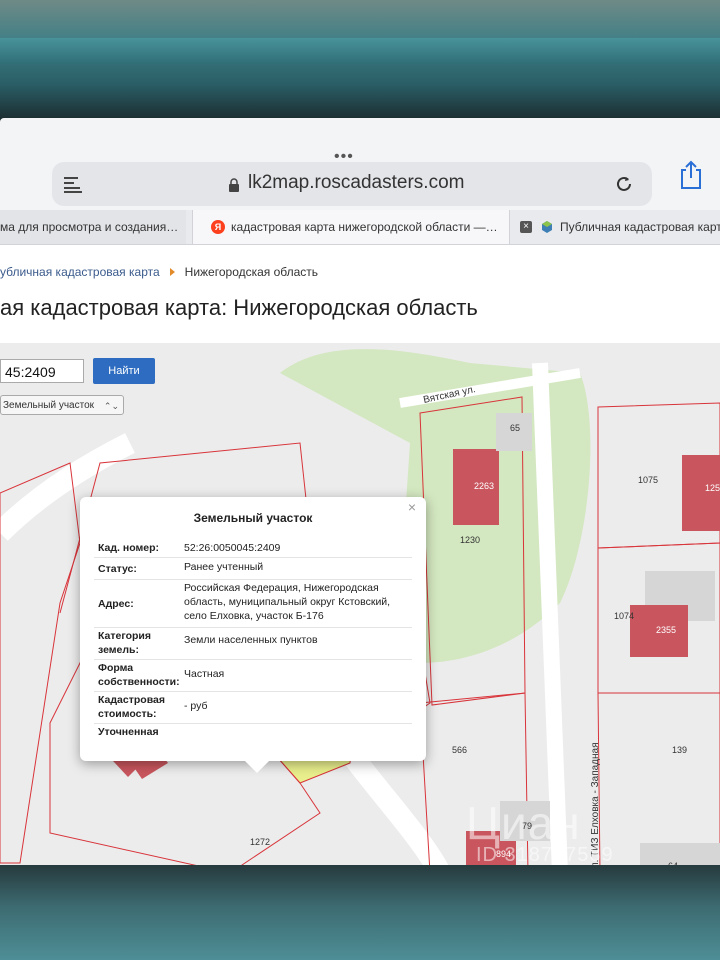  I want to click on address-bar: lk2map.roscadasters.com, so click(352, 184).